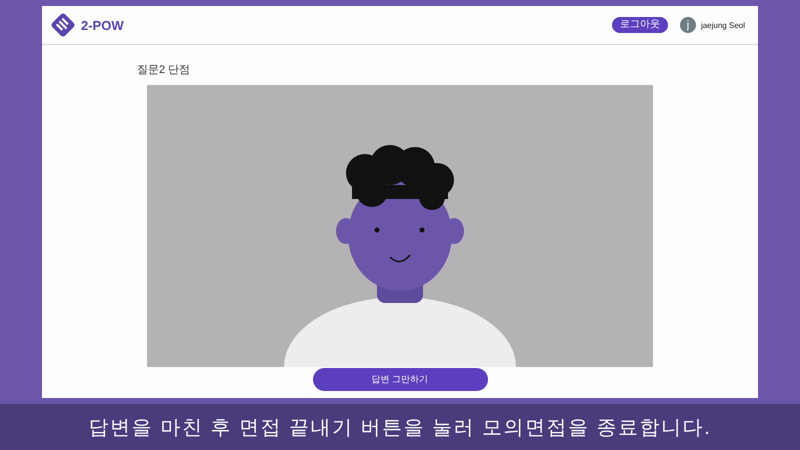 The image size is (800, 450). I want to click on logout-button: 로그아웃, so click(640, 25).